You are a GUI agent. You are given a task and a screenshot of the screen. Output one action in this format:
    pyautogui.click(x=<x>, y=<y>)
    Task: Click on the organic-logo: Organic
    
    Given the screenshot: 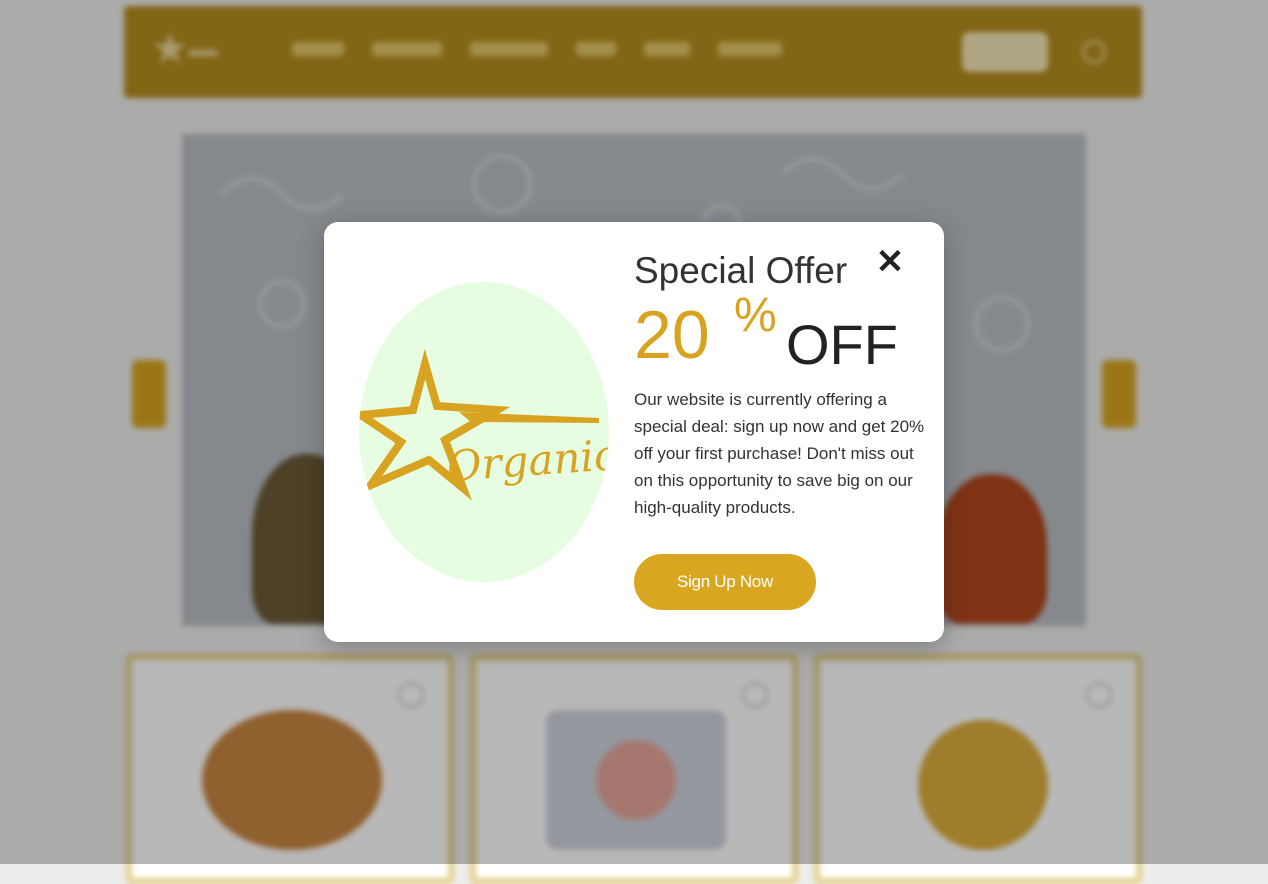 What is the action you would take?
    pyautogui.click(x=484, y=432)
    